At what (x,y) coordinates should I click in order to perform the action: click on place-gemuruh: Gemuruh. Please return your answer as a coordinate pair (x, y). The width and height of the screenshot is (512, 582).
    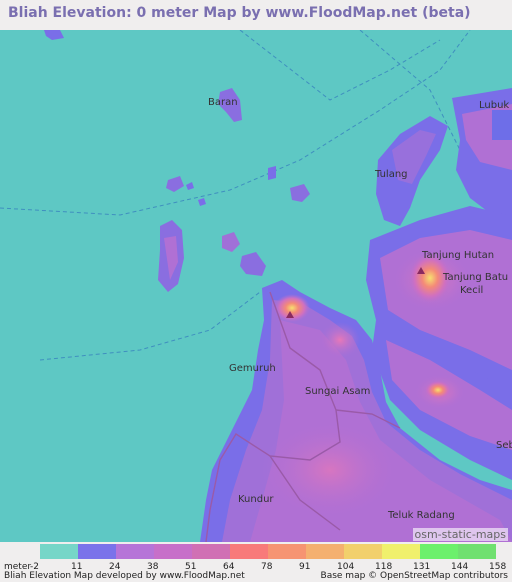
    Looking at the image, I should click on (252, 368).